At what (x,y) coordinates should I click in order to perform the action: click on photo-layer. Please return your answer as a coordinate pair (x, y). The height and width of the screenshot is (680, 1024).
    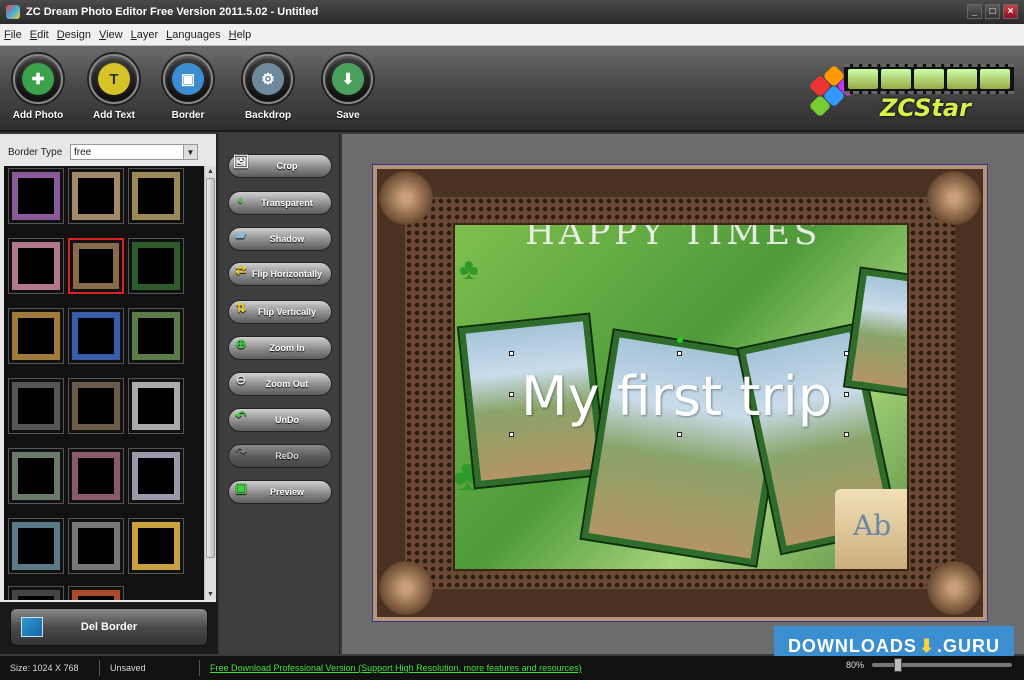
    Looking at the image, I should click on (876, 332).